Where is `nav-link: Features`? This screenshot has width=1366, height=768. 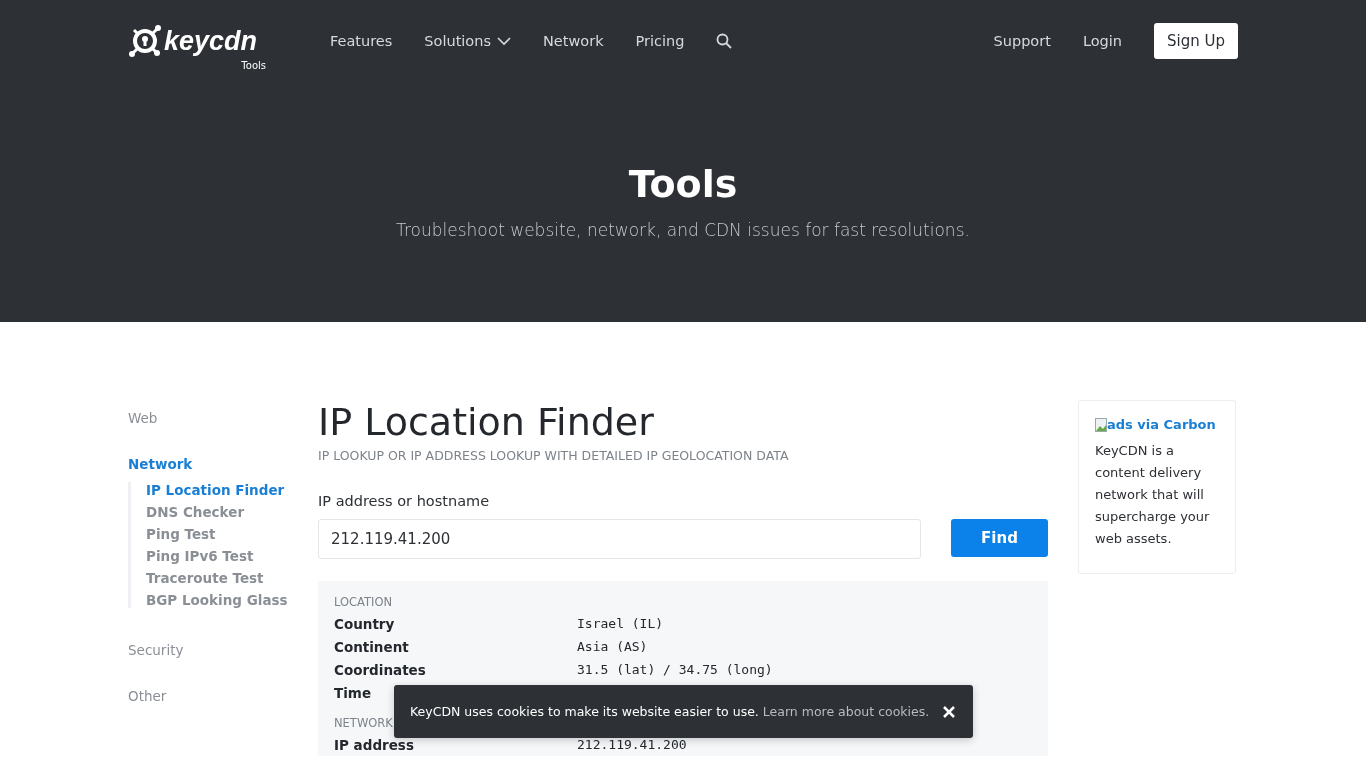 nav-link: Features is located at coordinates (361, 41).